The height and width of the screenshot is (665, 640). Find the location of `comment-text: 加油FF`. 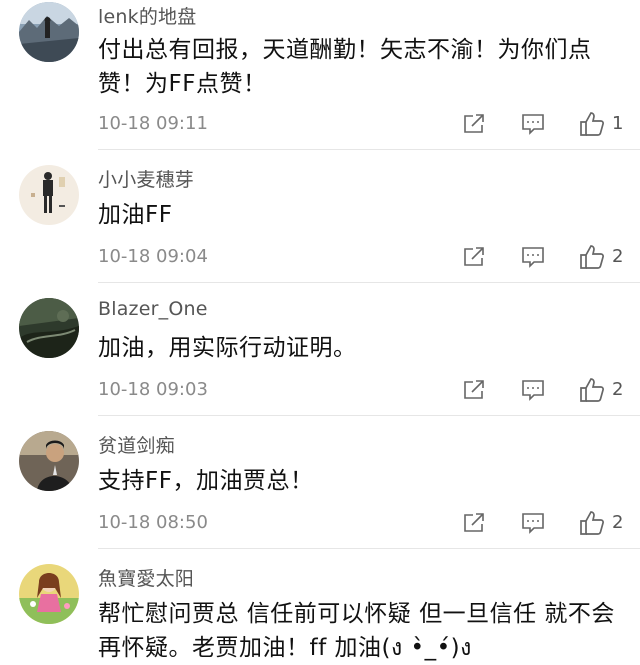

comment-text: 加油FF is located at coordinates (135, 215).